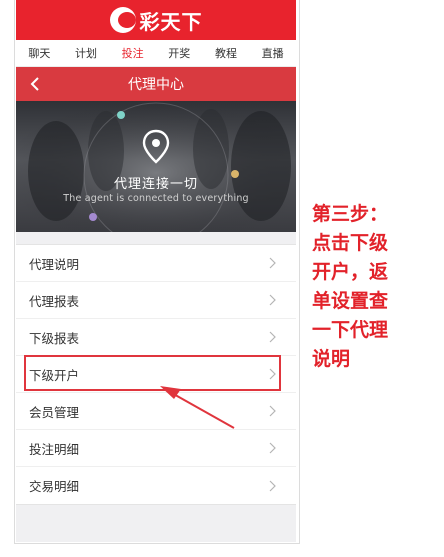 The width and height of the screenshot is (444, 557). What do you see at coordinates (156, 300) in the screenshot?
I see `menu-item-agent-report: 代理报表` at bounding box center [156, 300].